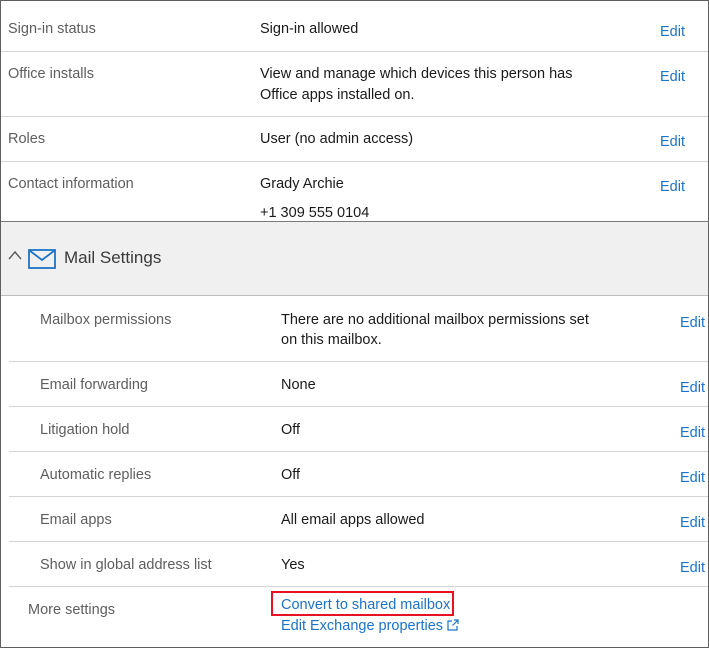  What do you see at coordinates (692, 433) in the screenshot?
I see `litigation-hold-edit-link: Edit` at bounding box center [692, 433].